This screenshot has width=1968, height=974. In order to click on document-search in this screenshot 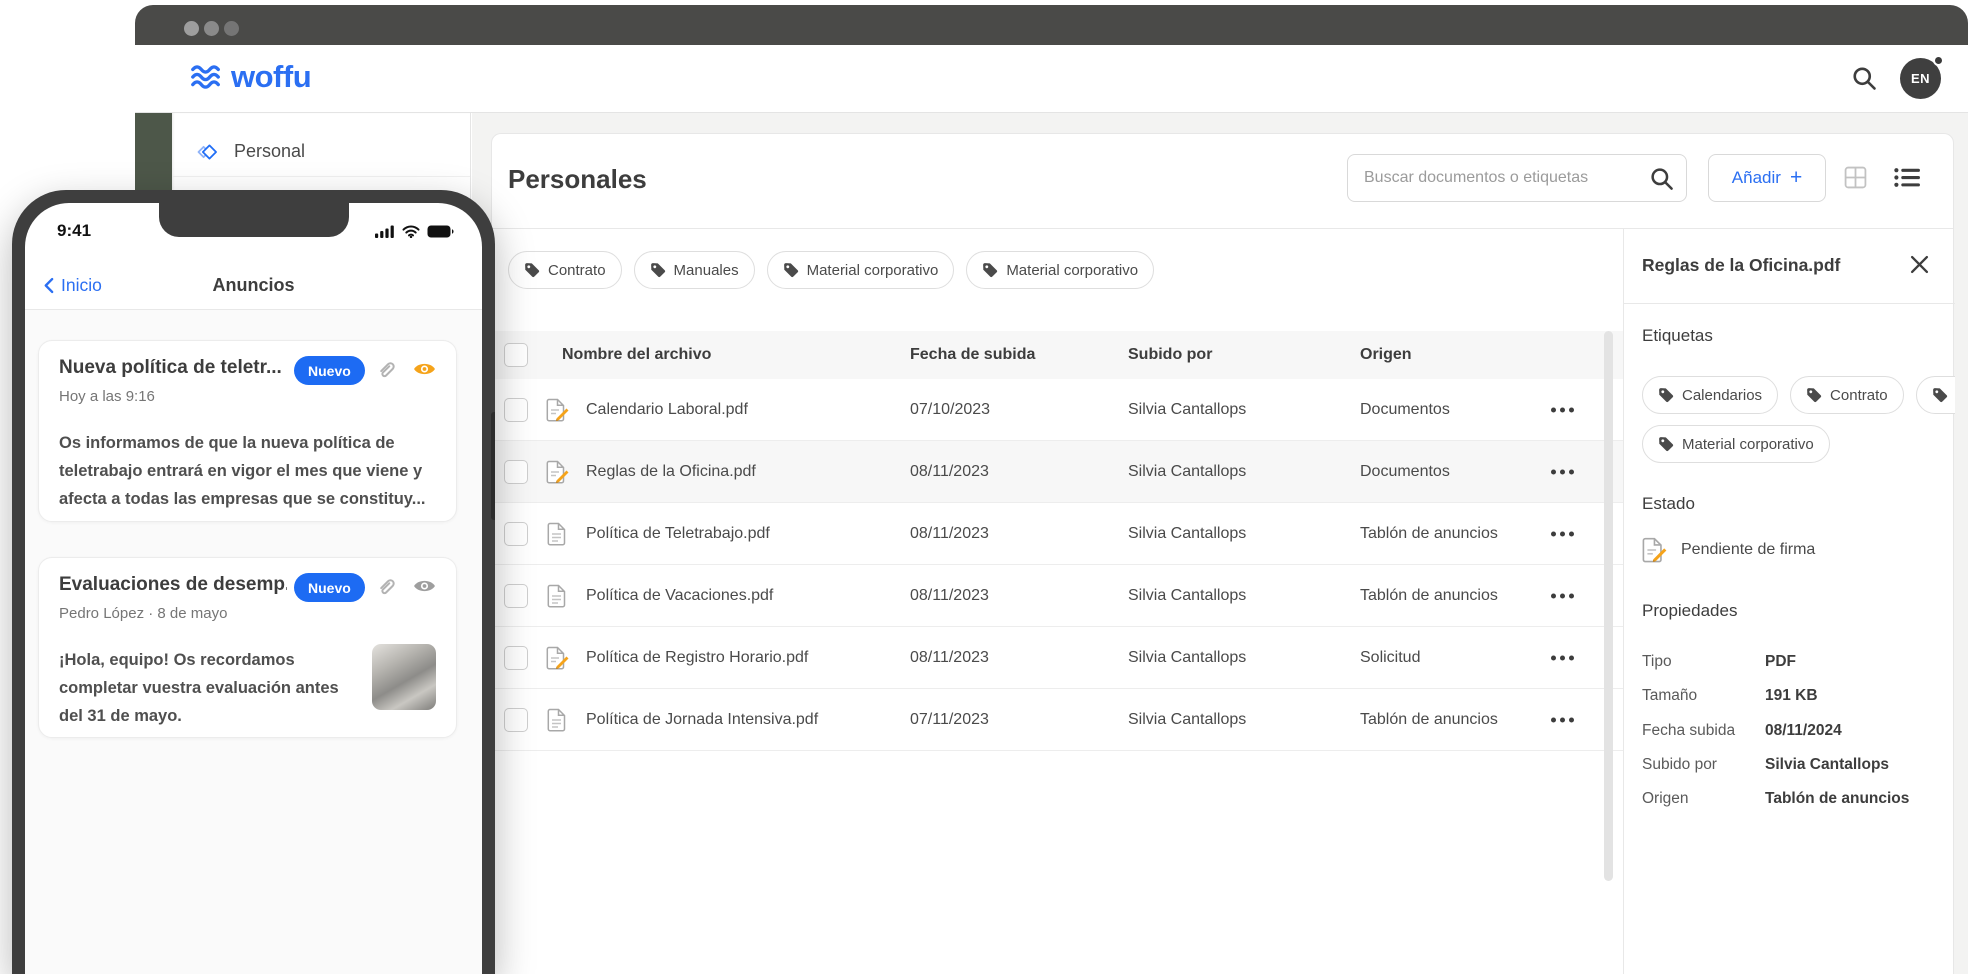, I will do `click(1517, 178)`.